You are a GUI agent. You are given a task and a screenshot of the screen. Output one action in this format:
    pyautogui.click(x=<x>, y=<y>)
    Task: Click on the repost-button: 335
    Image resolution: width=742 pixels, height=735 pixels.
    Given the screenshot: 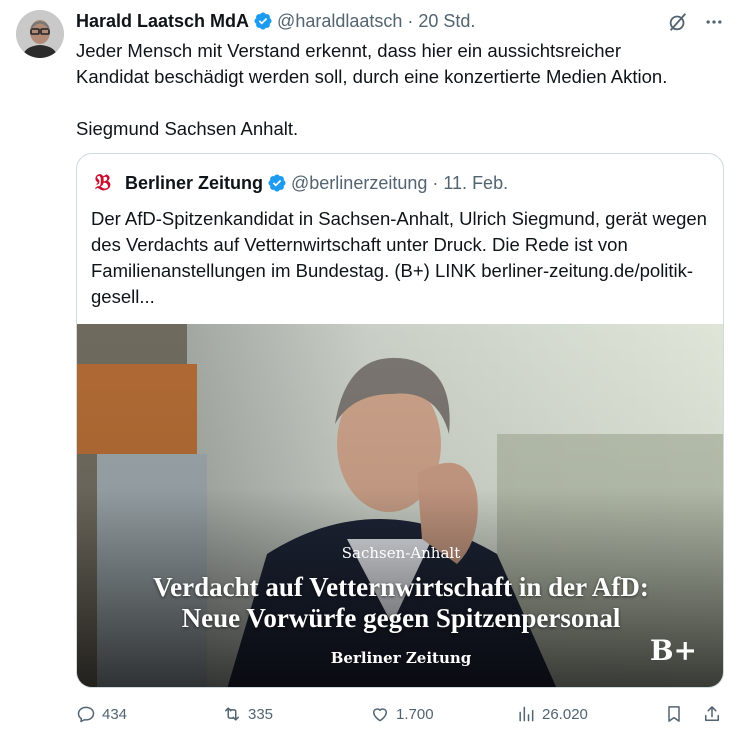 What is the action you would take?
    pyautogui.click(x=247, y=714)
    